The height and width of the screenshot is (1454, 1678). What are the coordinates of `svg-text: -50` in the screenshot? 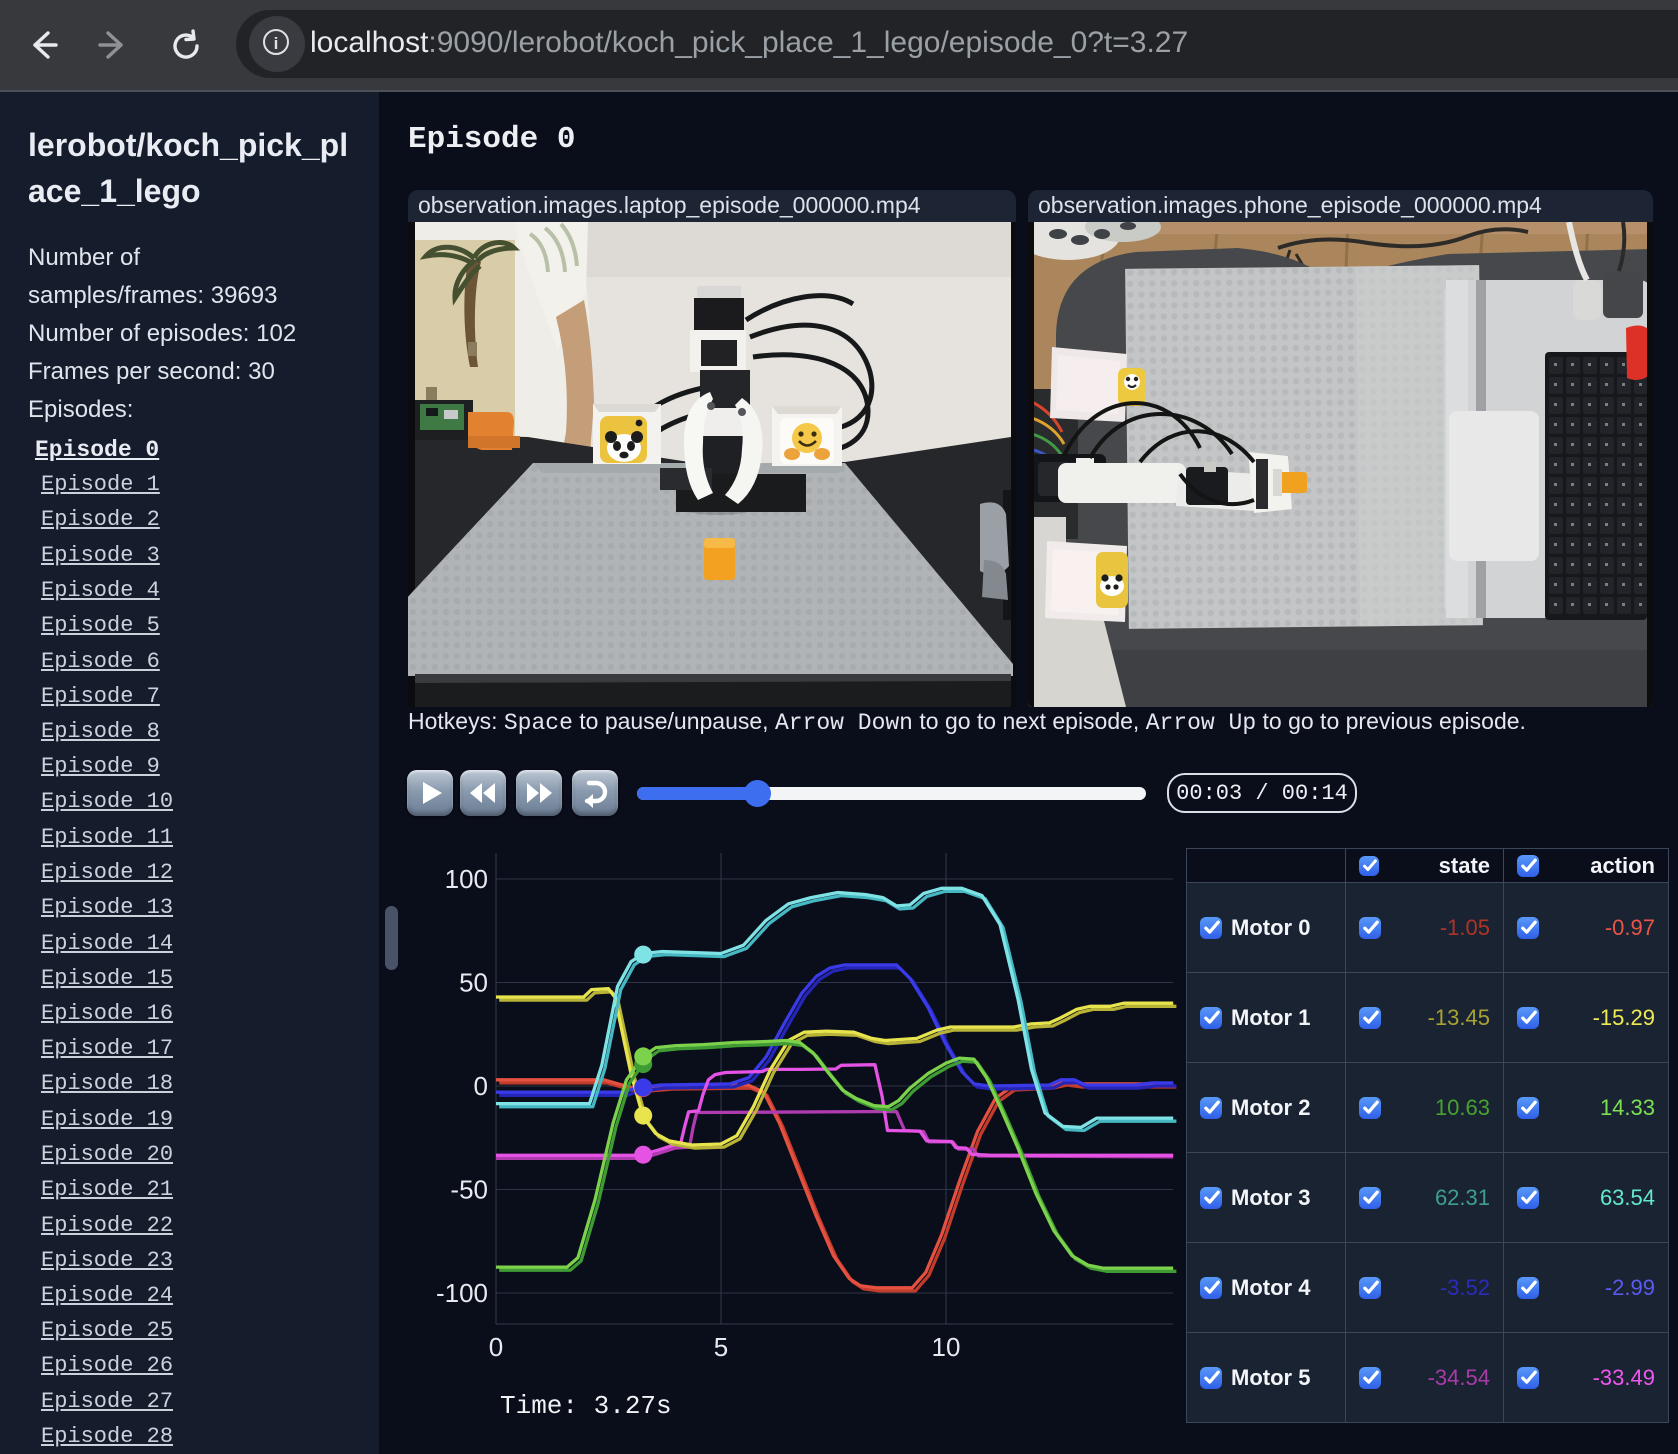 It's located at (469, 1190).